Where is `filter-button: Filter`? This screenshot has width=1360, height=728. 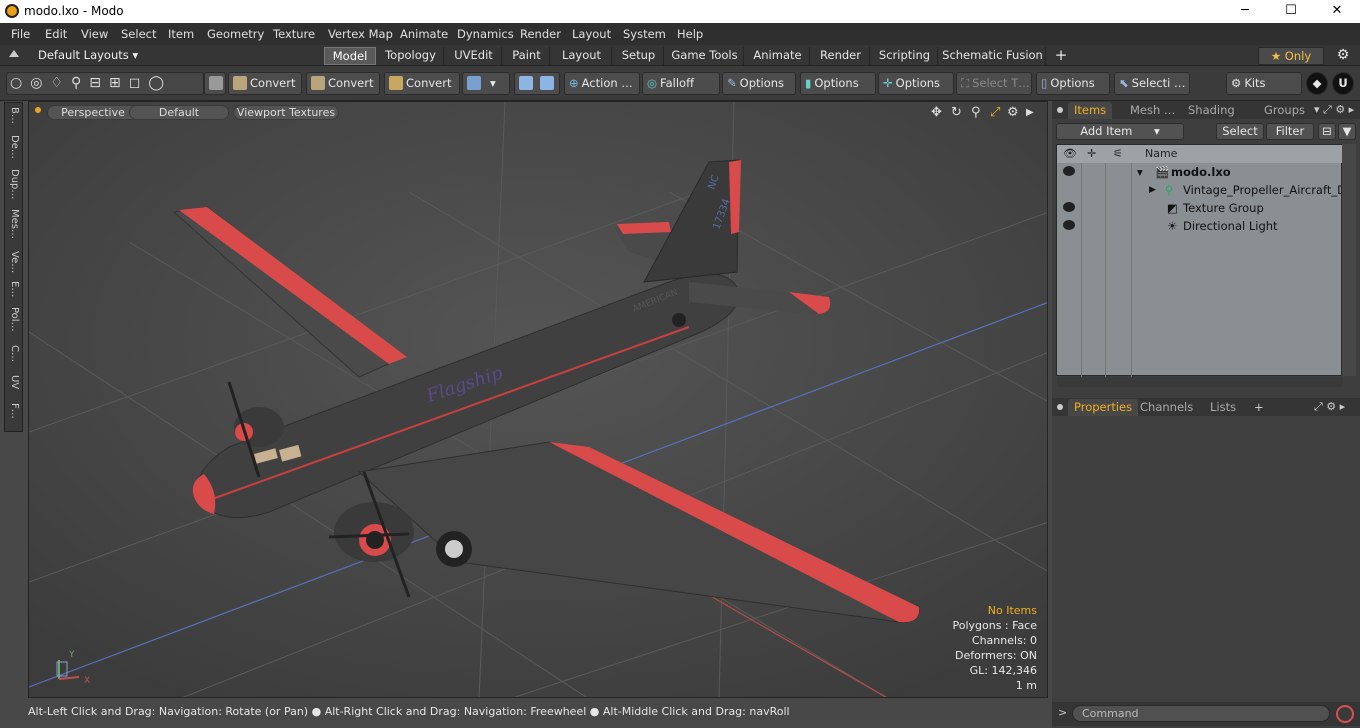 filter-button: Filter is located at coordinates (1290, 131).